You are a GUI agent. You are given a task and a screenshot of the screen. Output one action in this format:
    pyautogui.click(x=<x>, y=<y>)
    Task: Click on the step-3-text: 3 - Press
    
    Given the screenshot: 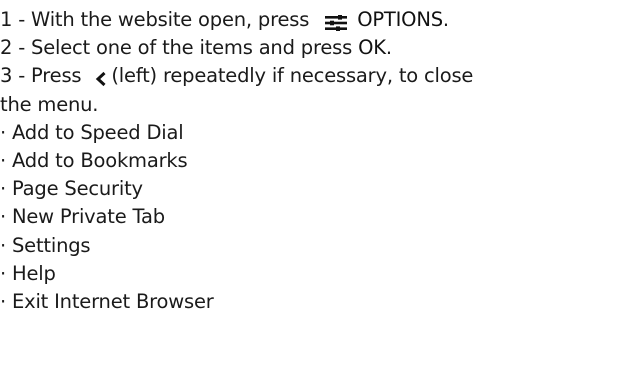 What is the action you would take?
    pyautogui.click(x=44, y=76)
    